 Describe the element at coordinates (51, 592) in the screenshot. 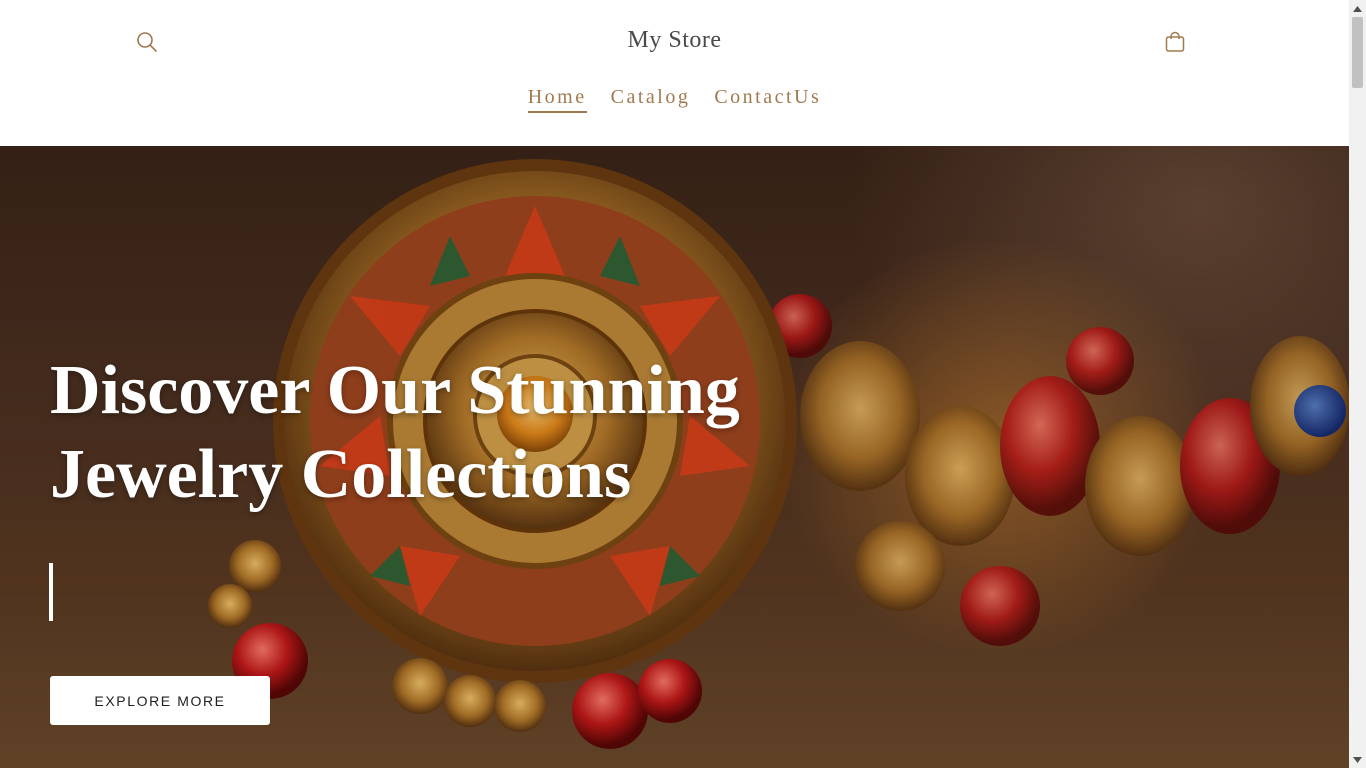

I see `hero-divider` at that location.